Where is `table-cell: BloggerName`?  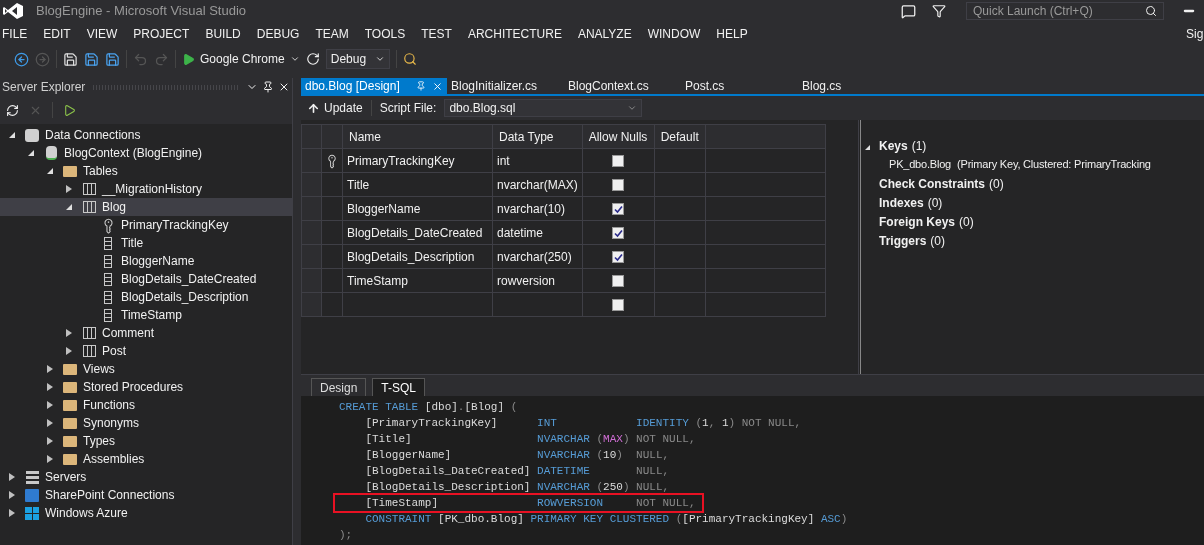 table-cell: BloggerName is located at coordinates (417, 208).